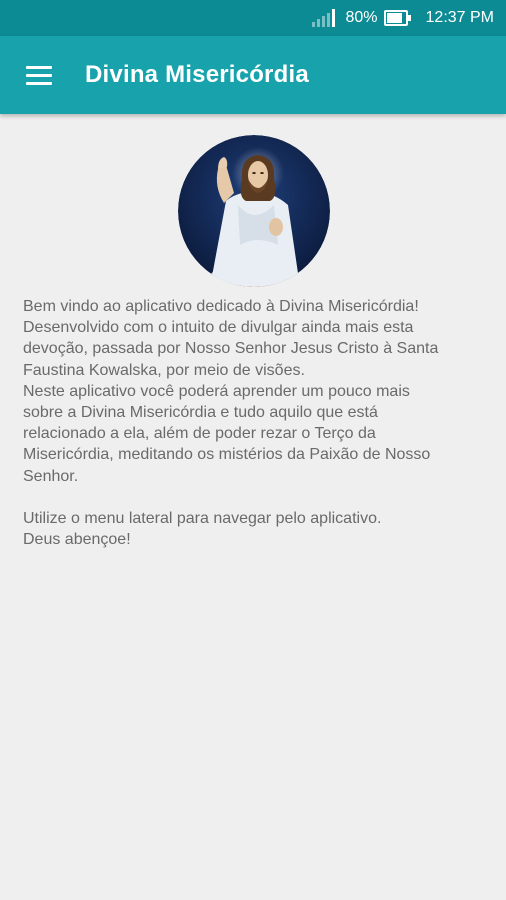  Describe the element at coordinates (459, 17) in the screenshot. I see `clock: 12:37 PM` at that location.